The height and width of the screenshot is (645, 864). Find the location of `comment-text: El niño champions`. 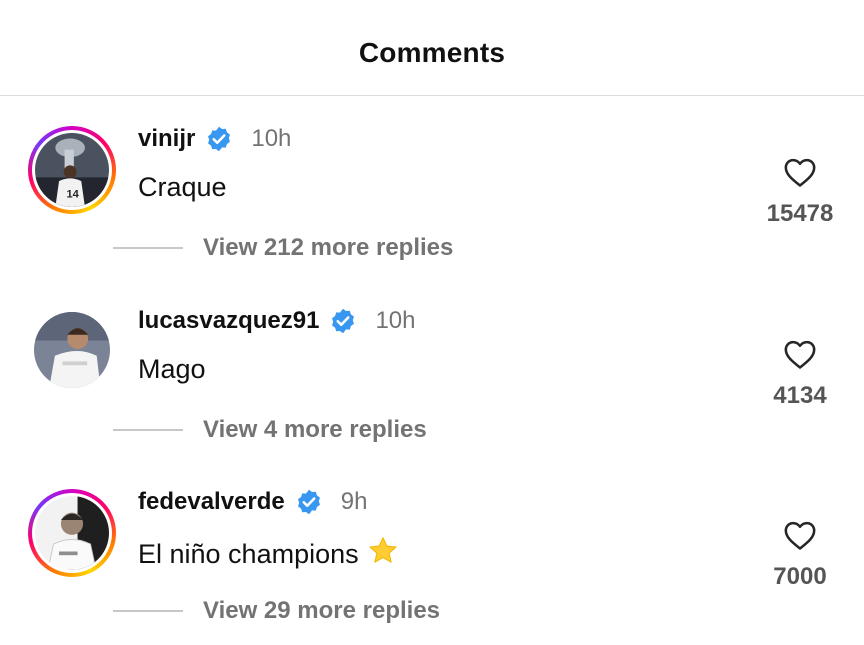

comment-text: El niño champions is located at coordinates (248, 554).